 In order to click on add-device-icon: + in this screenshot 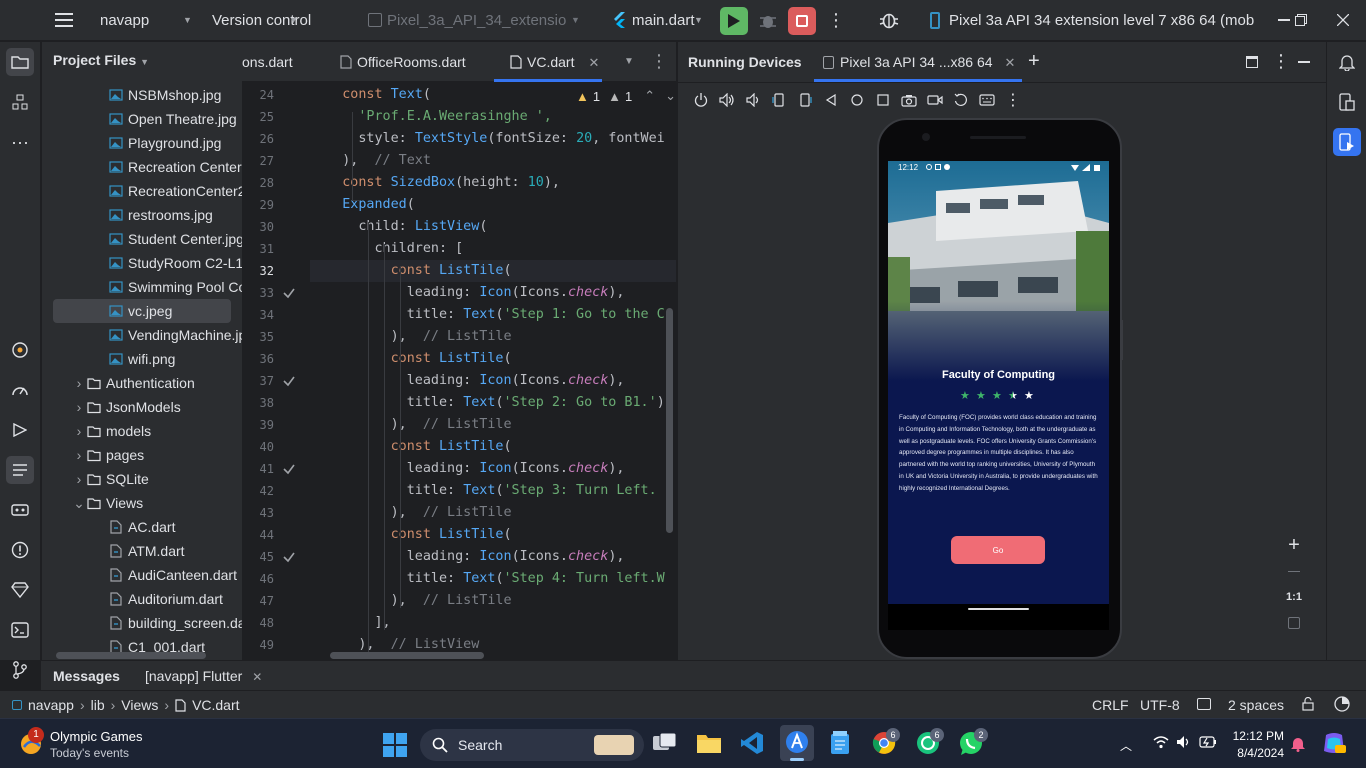, I will do `click(1034, 61)`.